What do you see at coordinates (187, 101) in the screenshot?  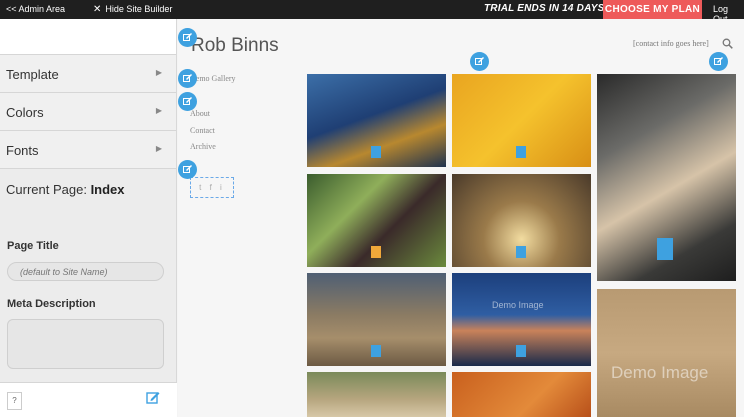 I see `edit-pages-icon` at bounding box center [187, 101].